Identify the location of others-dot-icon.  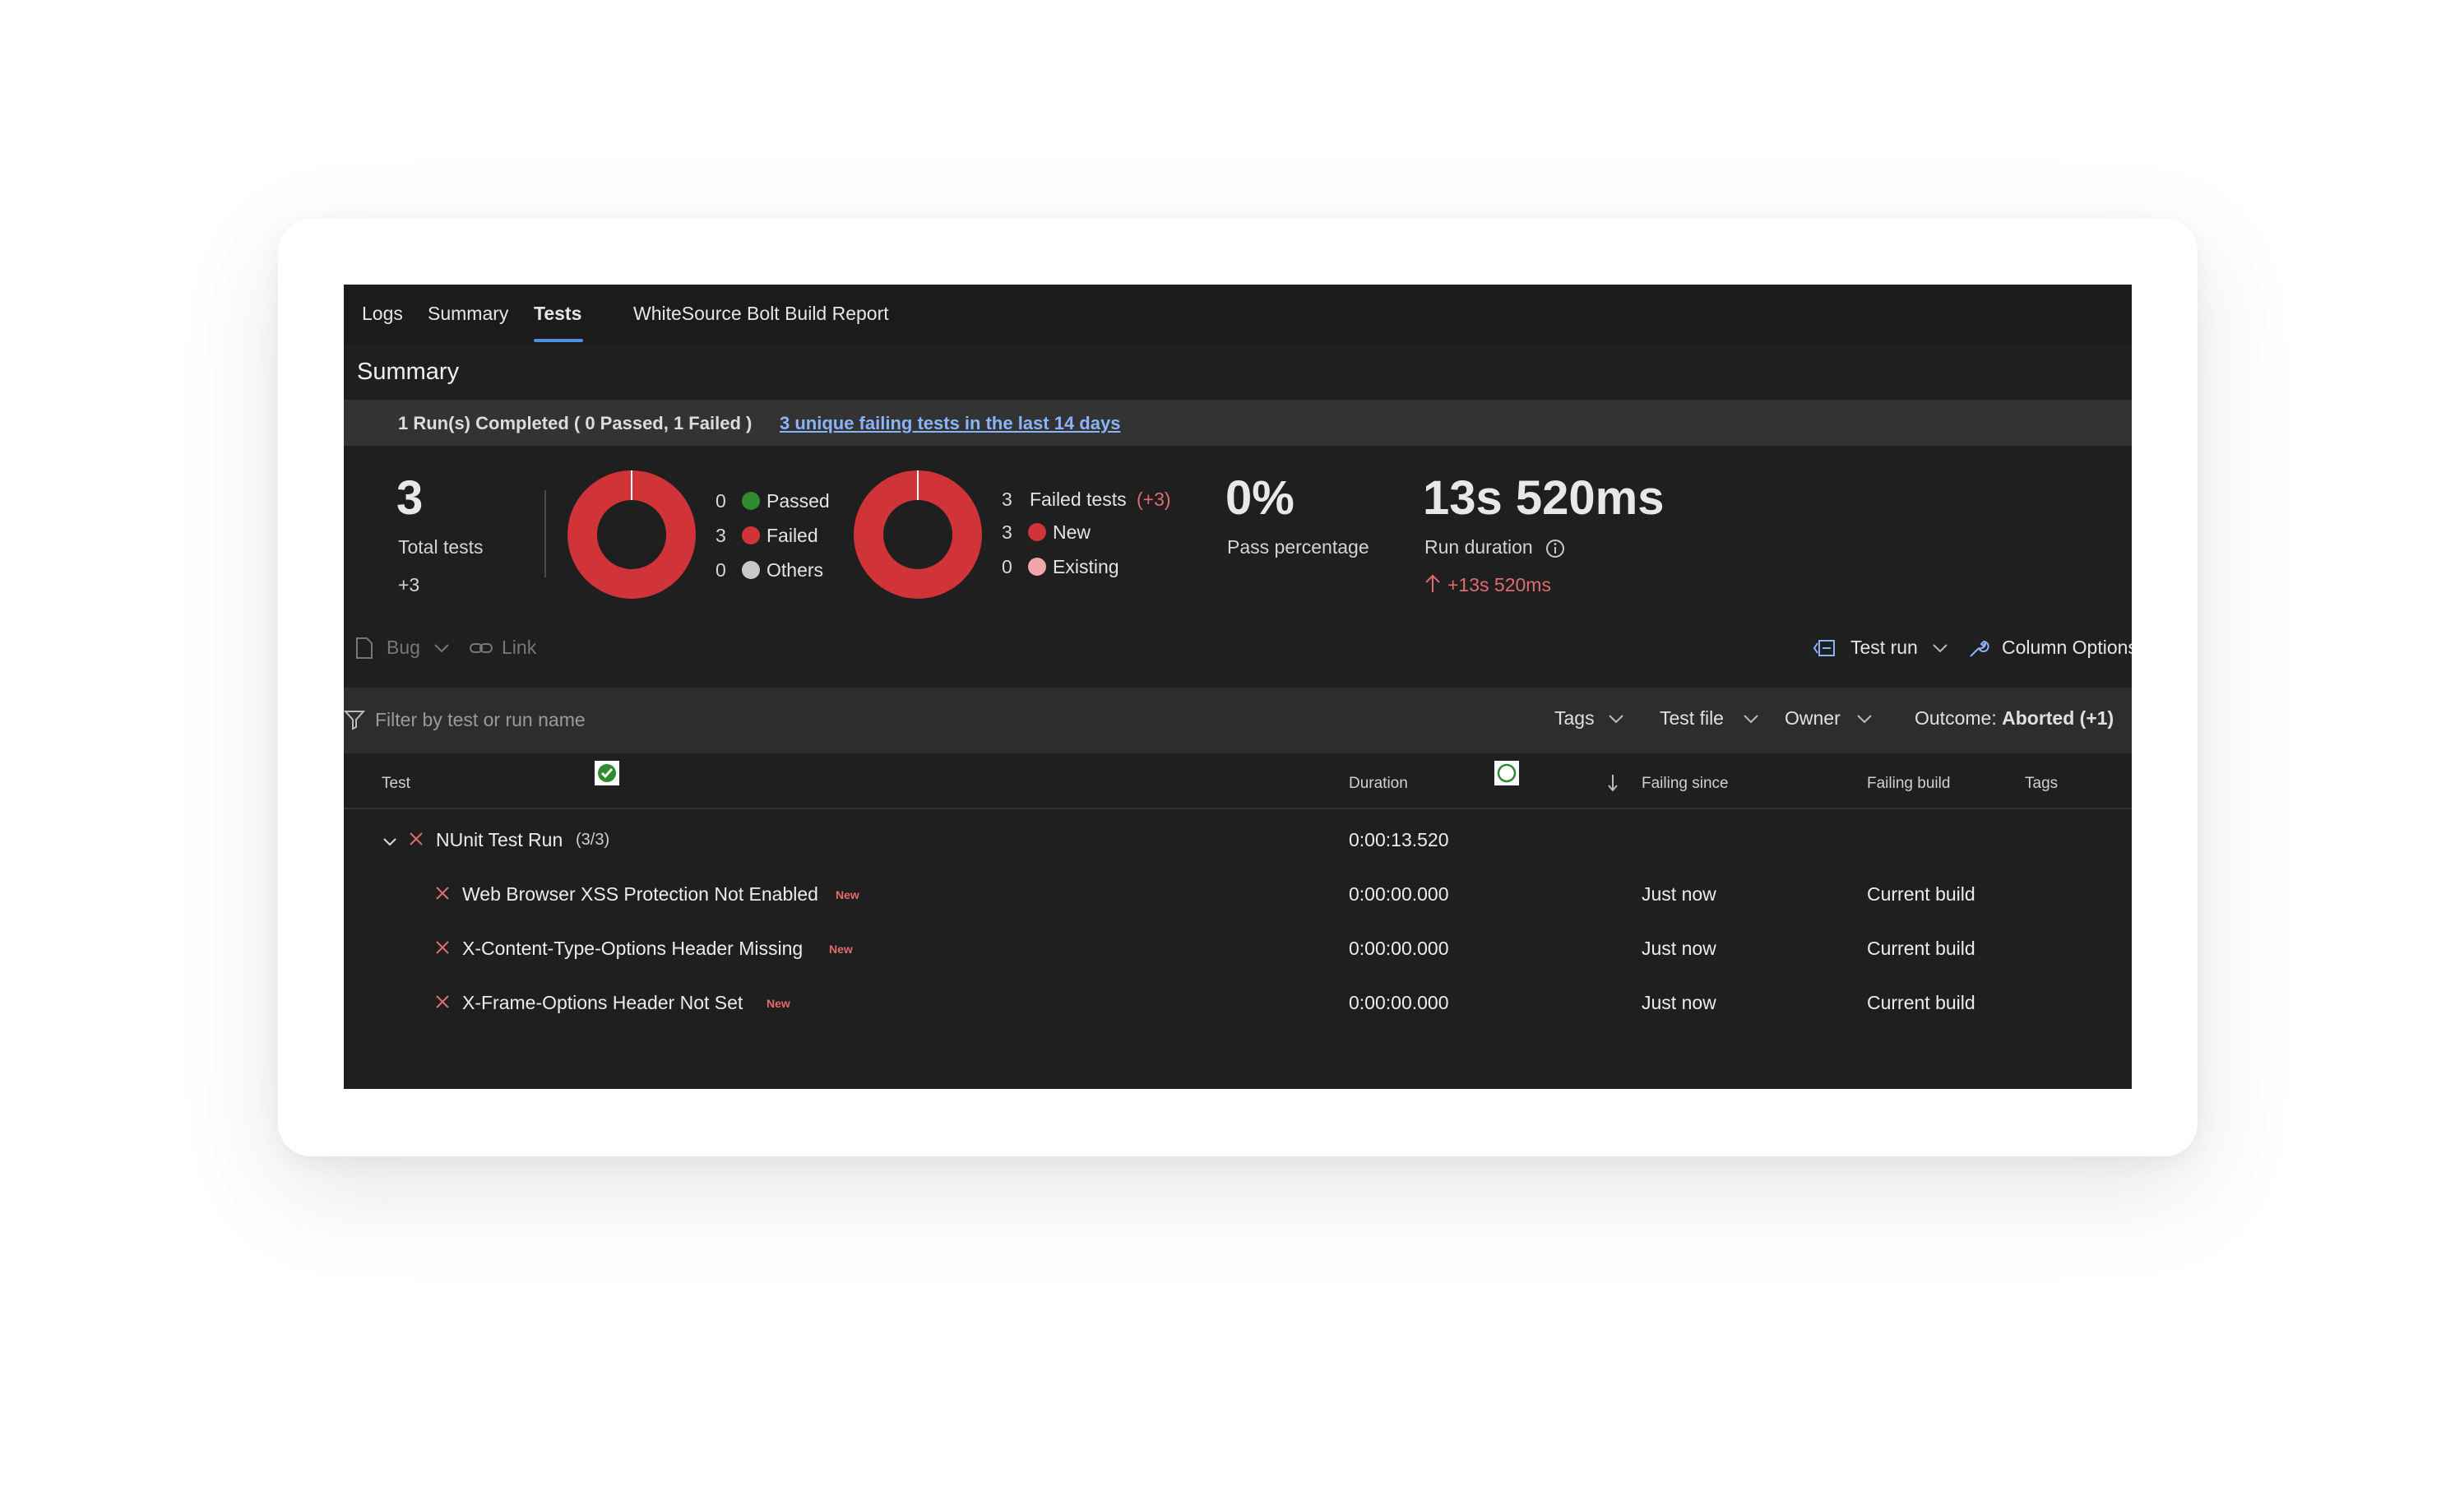
(751, 570).